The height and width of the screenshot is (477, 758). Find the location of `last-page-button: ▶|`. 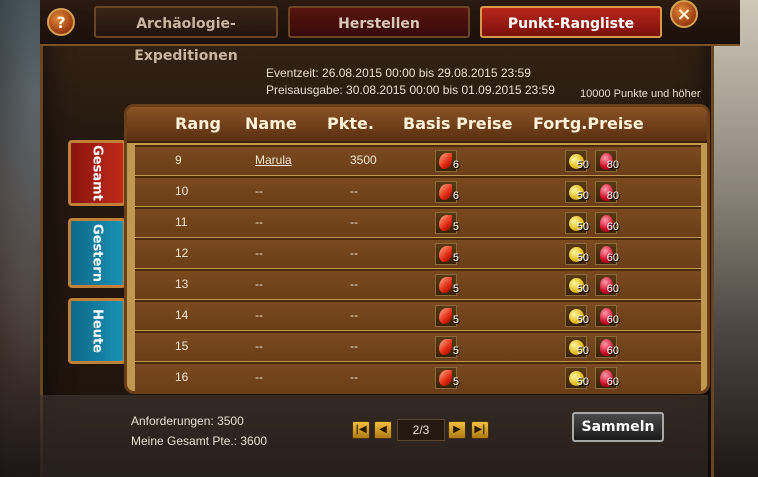

last-page-button: ▶| is located at coordinates (480, 430).